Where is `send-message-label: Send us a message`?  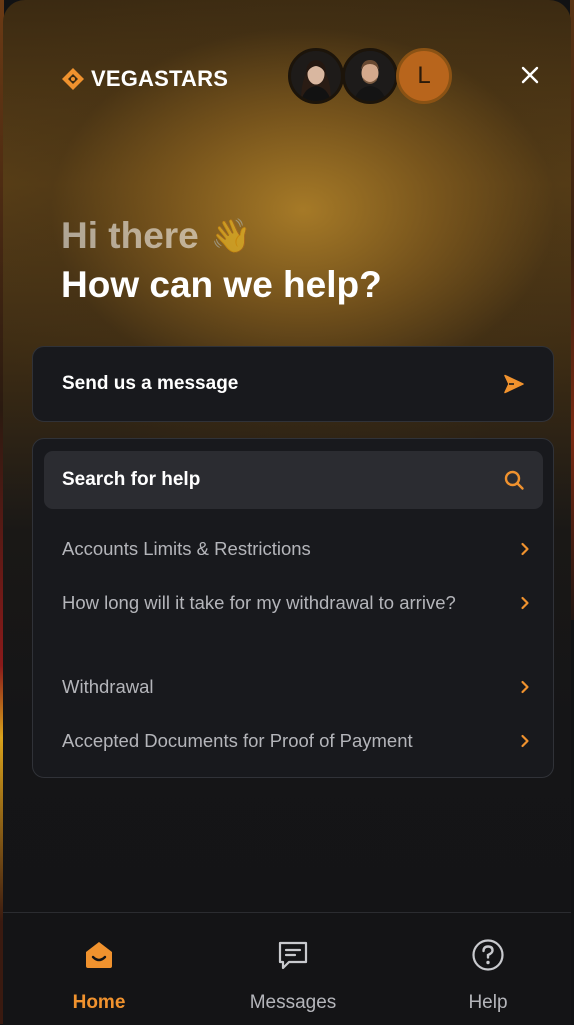 send-message-label: Send us a message is located at coordinates (150, 383).